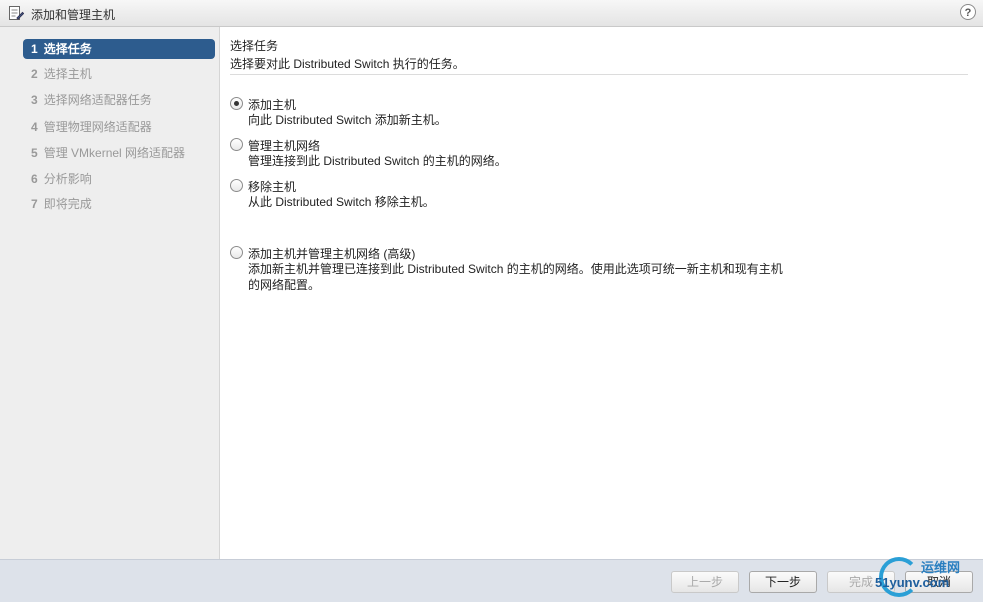  Describe the element at coordinates (783, 582) in the screenshot. I see `next-button: 下一步` at that location.